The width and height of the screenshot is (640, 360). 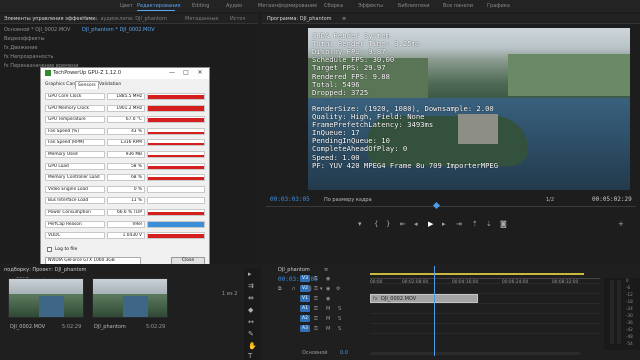 What do you see at coordinates (305, 278) in the screenshot?
I see `track-header-v3: V3` at bounding box center [305, 278].